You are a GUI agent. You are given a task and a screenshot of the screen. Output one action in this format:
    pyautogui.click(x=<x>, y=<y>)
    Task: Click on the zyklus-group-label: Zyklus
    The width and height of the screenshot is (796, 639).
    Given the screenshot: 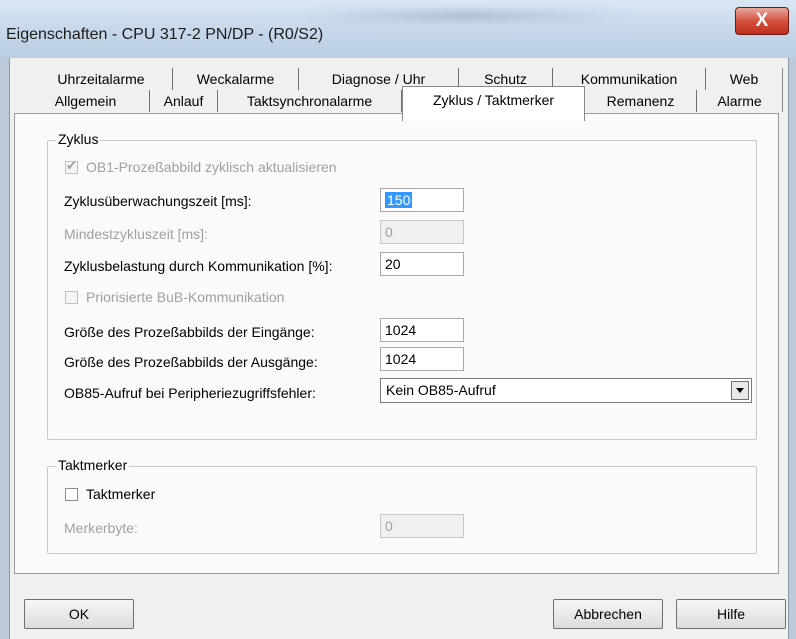 What is the action you would take?
    pyautogui.click(x=78, y=139)
    